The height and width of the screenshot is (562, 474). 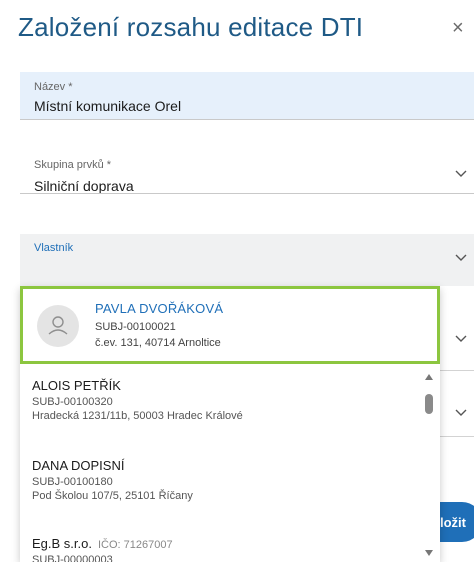 What do you see at coordinates (247, 260) in the screenshot?
I see `owner-select: Vlastník` at bounding box center [247, 260].